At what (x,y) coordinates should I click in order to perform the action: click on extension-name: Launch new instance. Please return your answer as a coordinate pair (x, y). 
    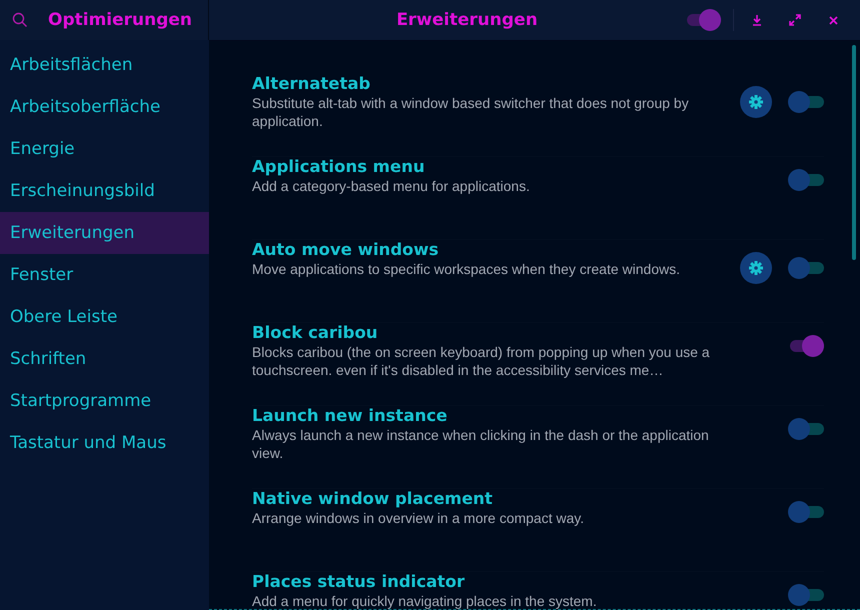
    Looking at the image, I should click on (350, 415).